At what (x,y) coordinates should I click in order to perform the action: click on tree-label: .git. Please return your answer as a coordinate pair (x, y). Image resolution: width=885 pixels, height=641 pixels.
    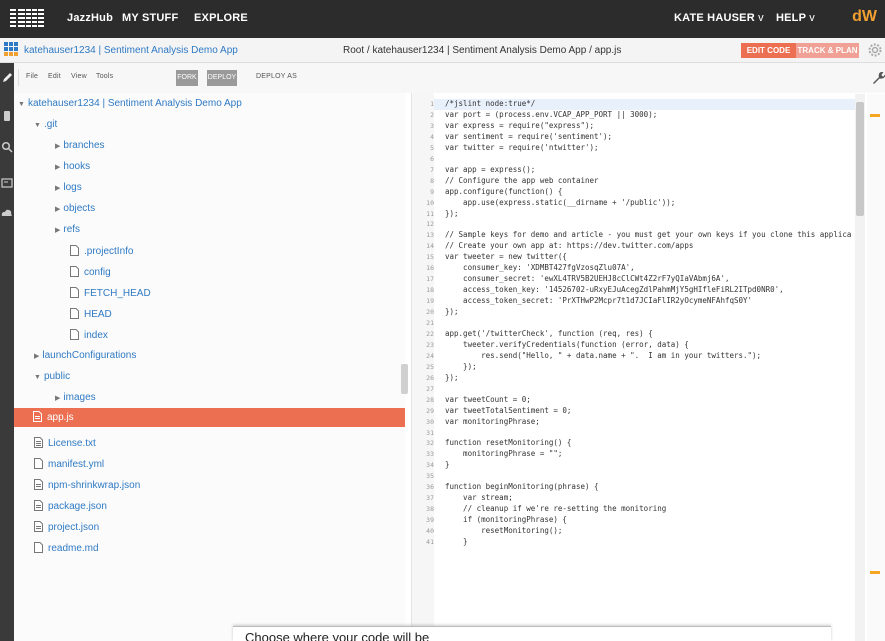
    Looking at the image, I should click on (50, 124).